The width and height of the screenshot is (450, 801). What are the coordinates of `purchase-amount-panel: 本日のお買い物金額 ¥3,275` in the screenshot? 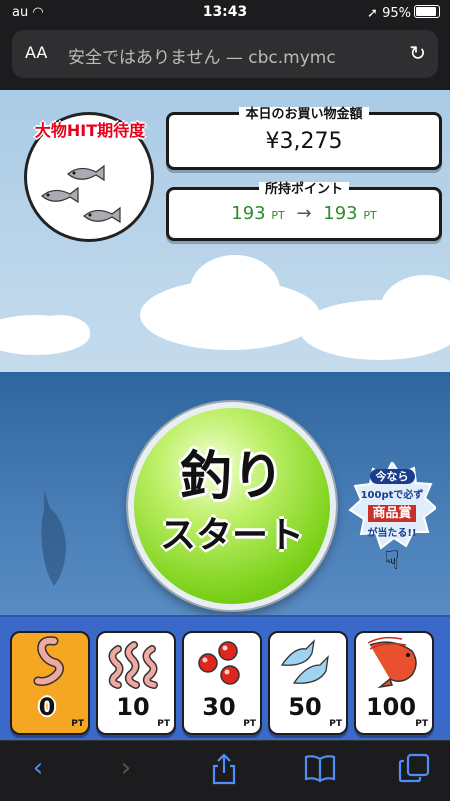 It's located at (304, 138).